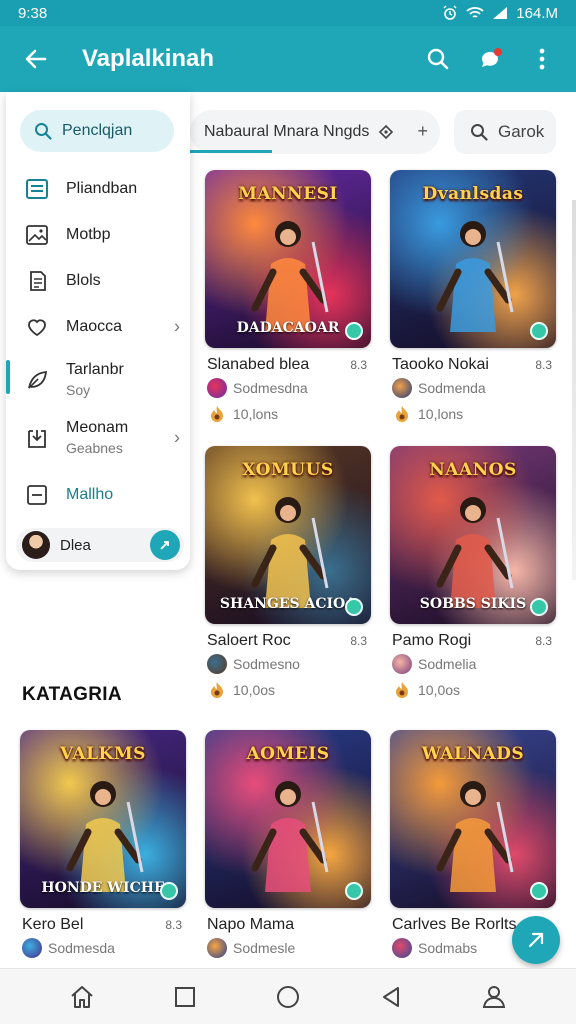  I want to click on network-speed: 164.M, so click(537, 13).